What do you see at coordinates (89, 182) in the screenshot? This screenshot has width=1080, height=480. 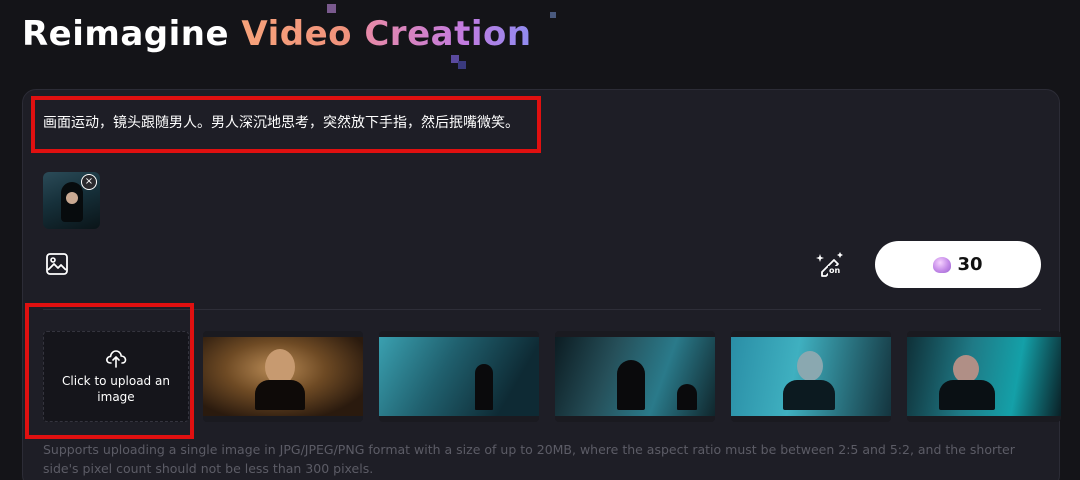 I see `remove-image-button: ×` at bounding box center [89, 182].